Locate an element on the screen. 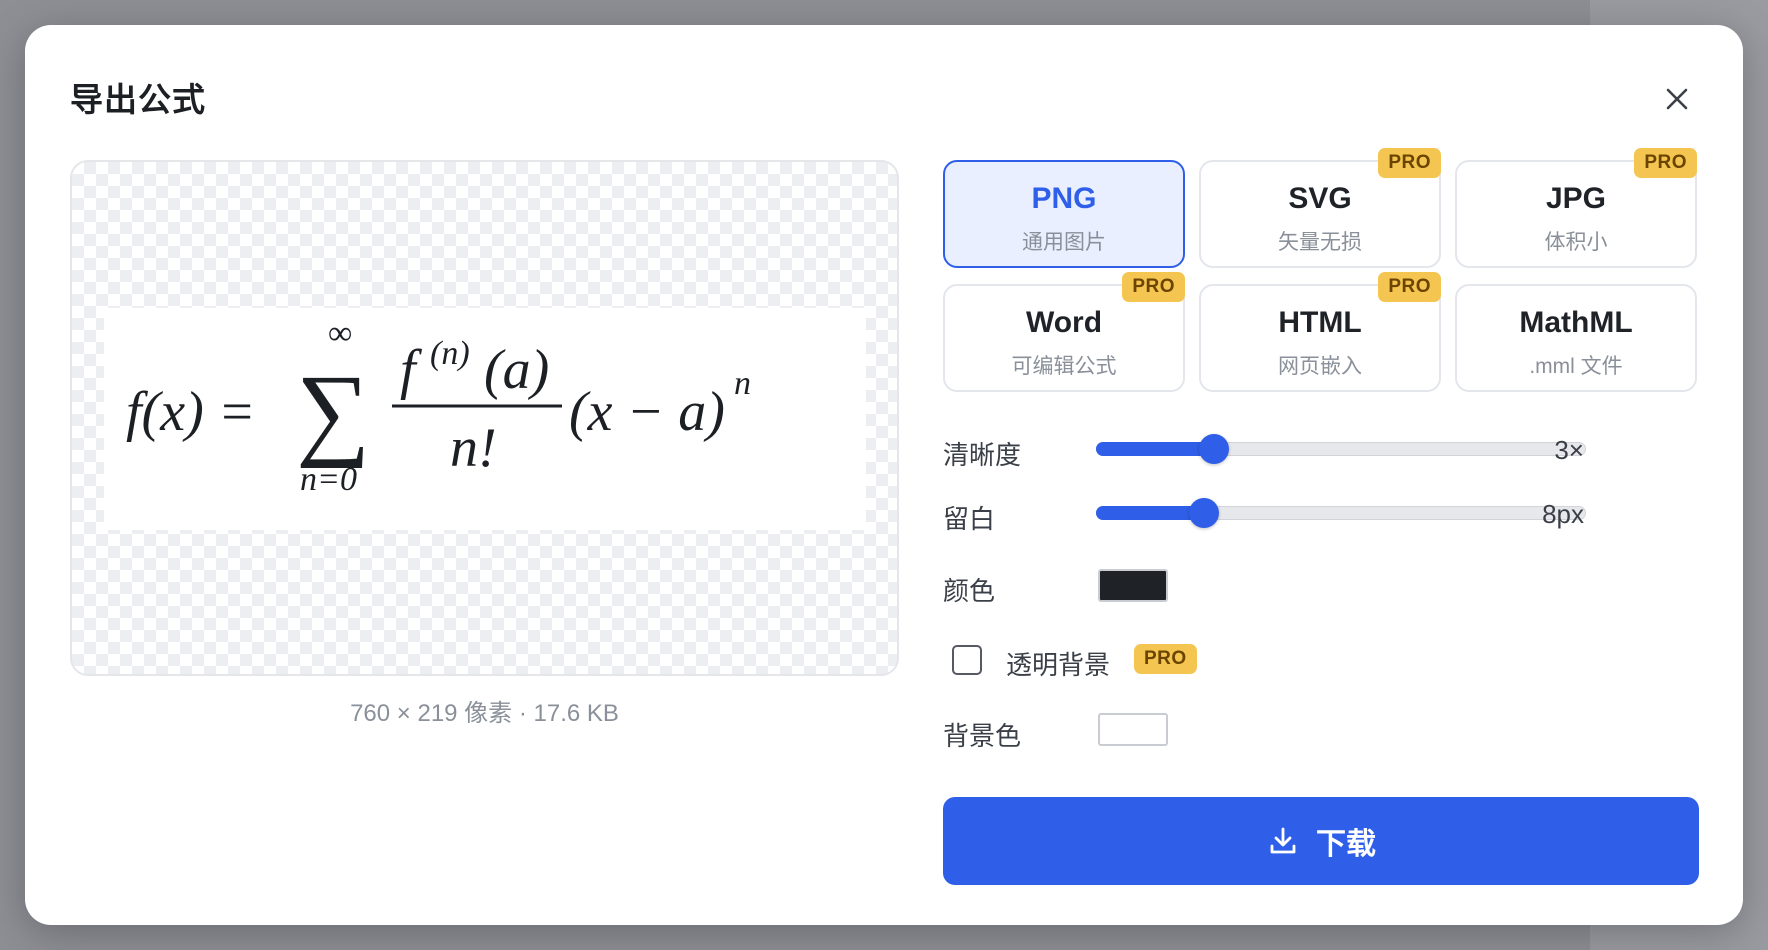 Image resolution: width=1768 pixels, height=950 pixels. download-label: 下载 is located at coordinates (1346, 844).